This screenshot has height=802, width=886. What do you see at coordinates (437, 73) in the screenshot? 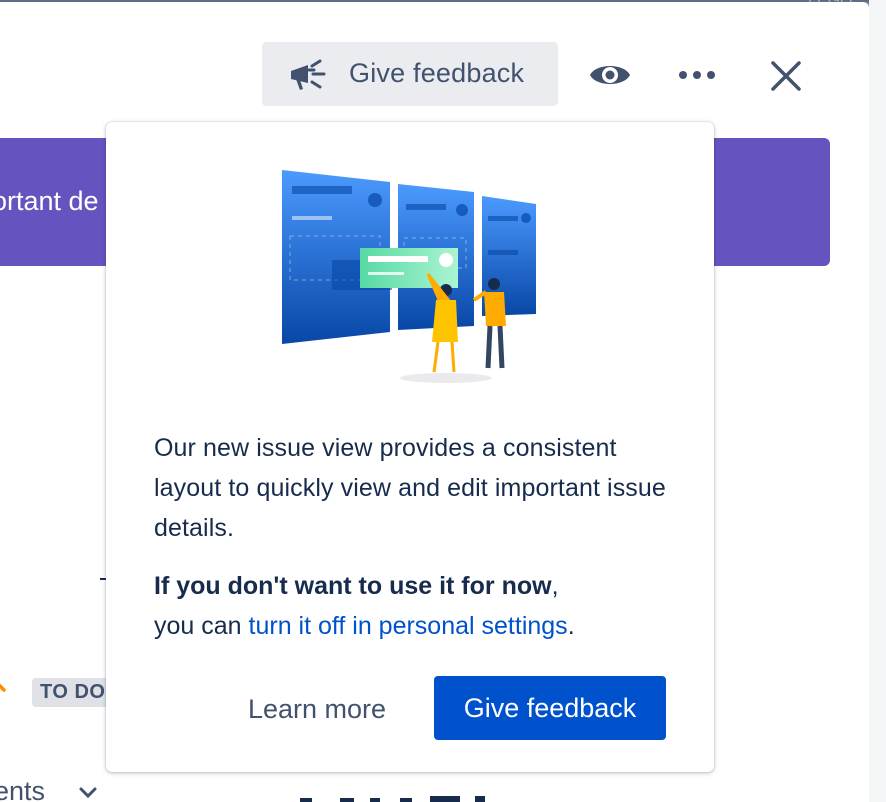
I see `header-give-feedback-label: Give feedback` at bounding box center [437, 73].